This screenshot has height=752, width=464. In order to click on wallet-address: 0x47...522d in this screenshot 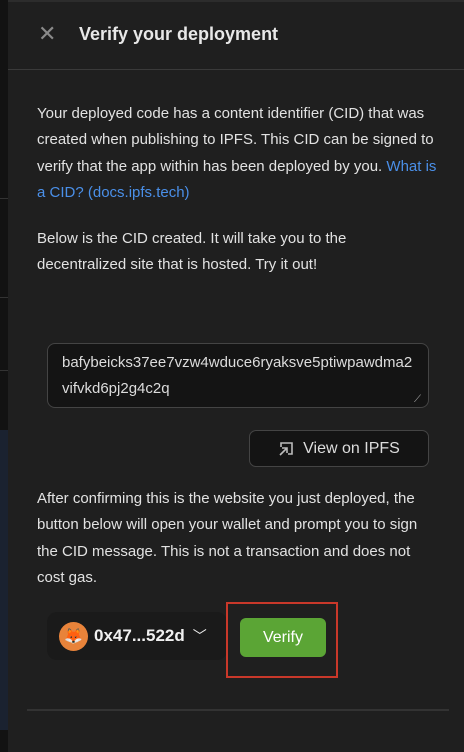, I will do `click(139, 635)`.